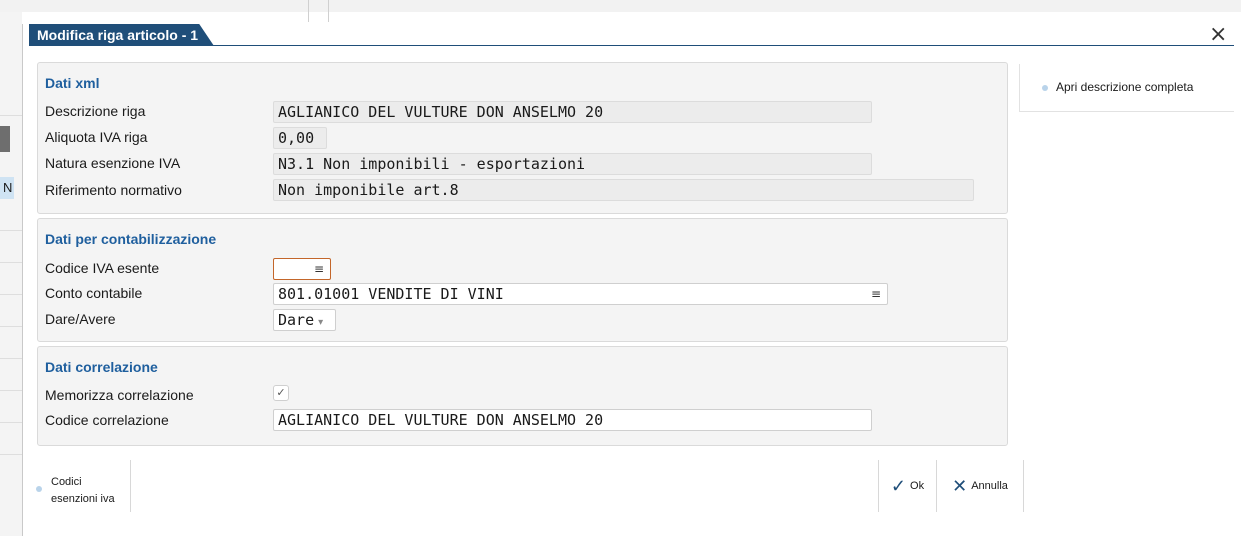 This screenshot has width=1241, height=536. I want to click on codici-esenzioni-line2: esenzioni iva, so click(83, 499).